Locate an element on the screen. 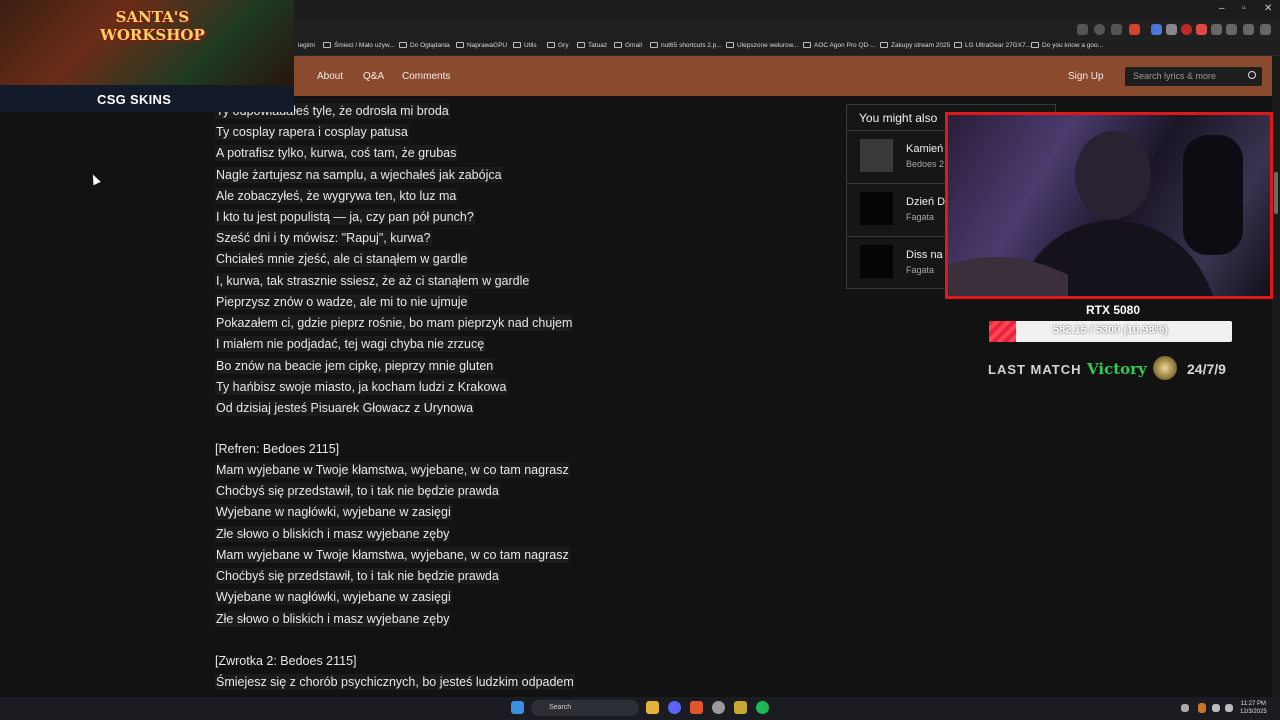  last-match-label: LAST MATCH is located at coordinates (1035, 369).